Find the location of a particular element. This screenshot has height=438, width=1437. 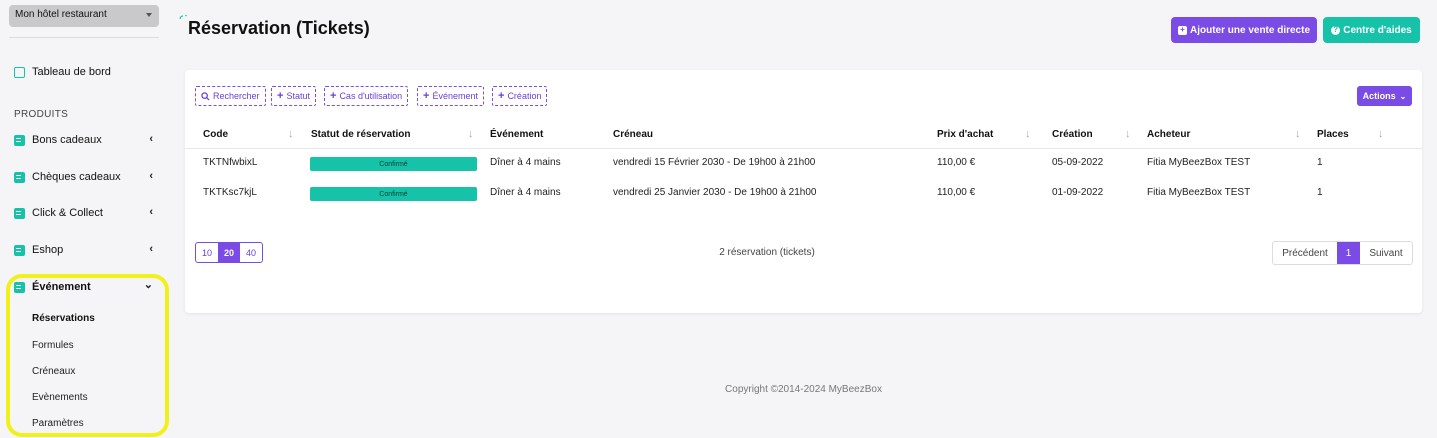

loading-spinner-icon is located at coordinates (183, 17).